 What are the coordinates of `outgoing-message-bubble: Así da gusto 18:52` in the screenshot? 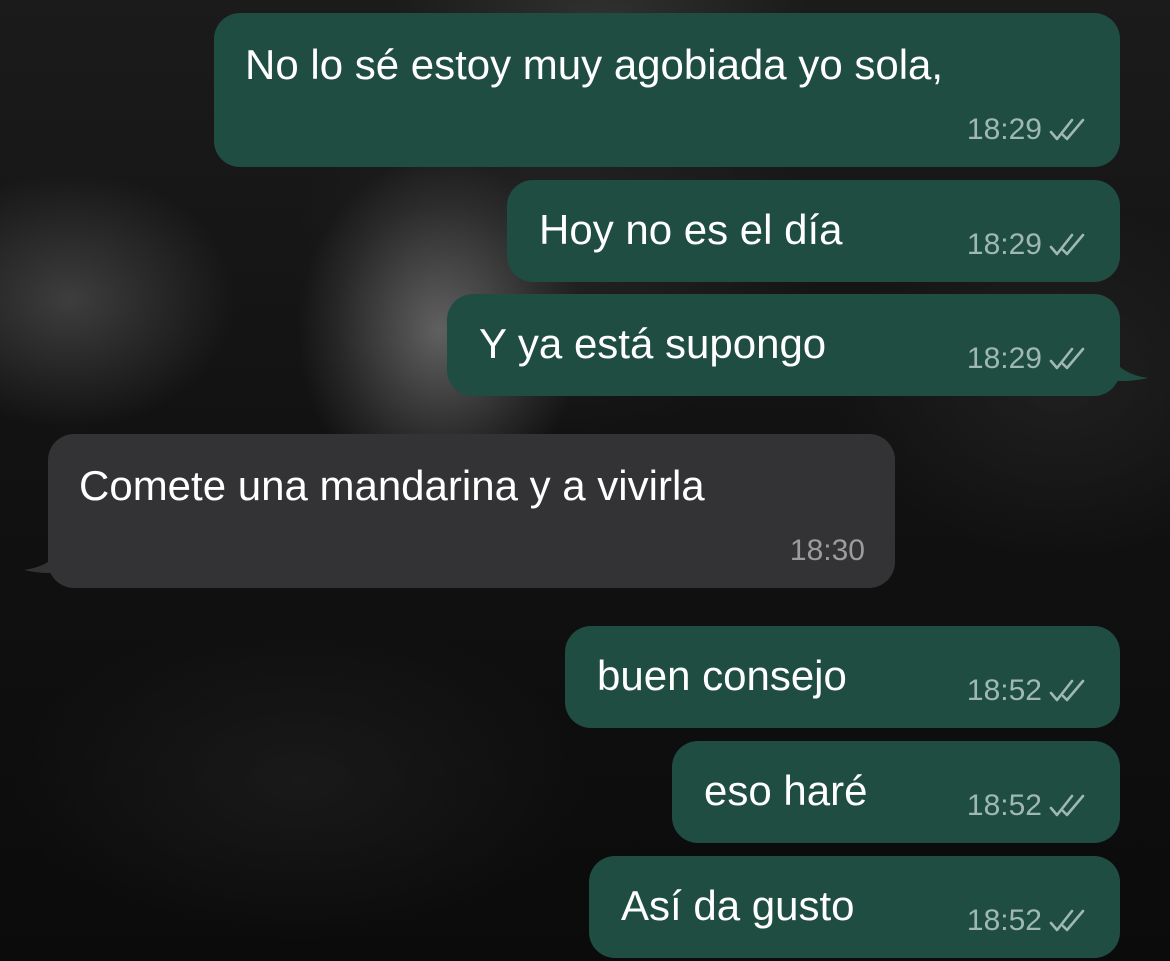 It's located at (854, 907).